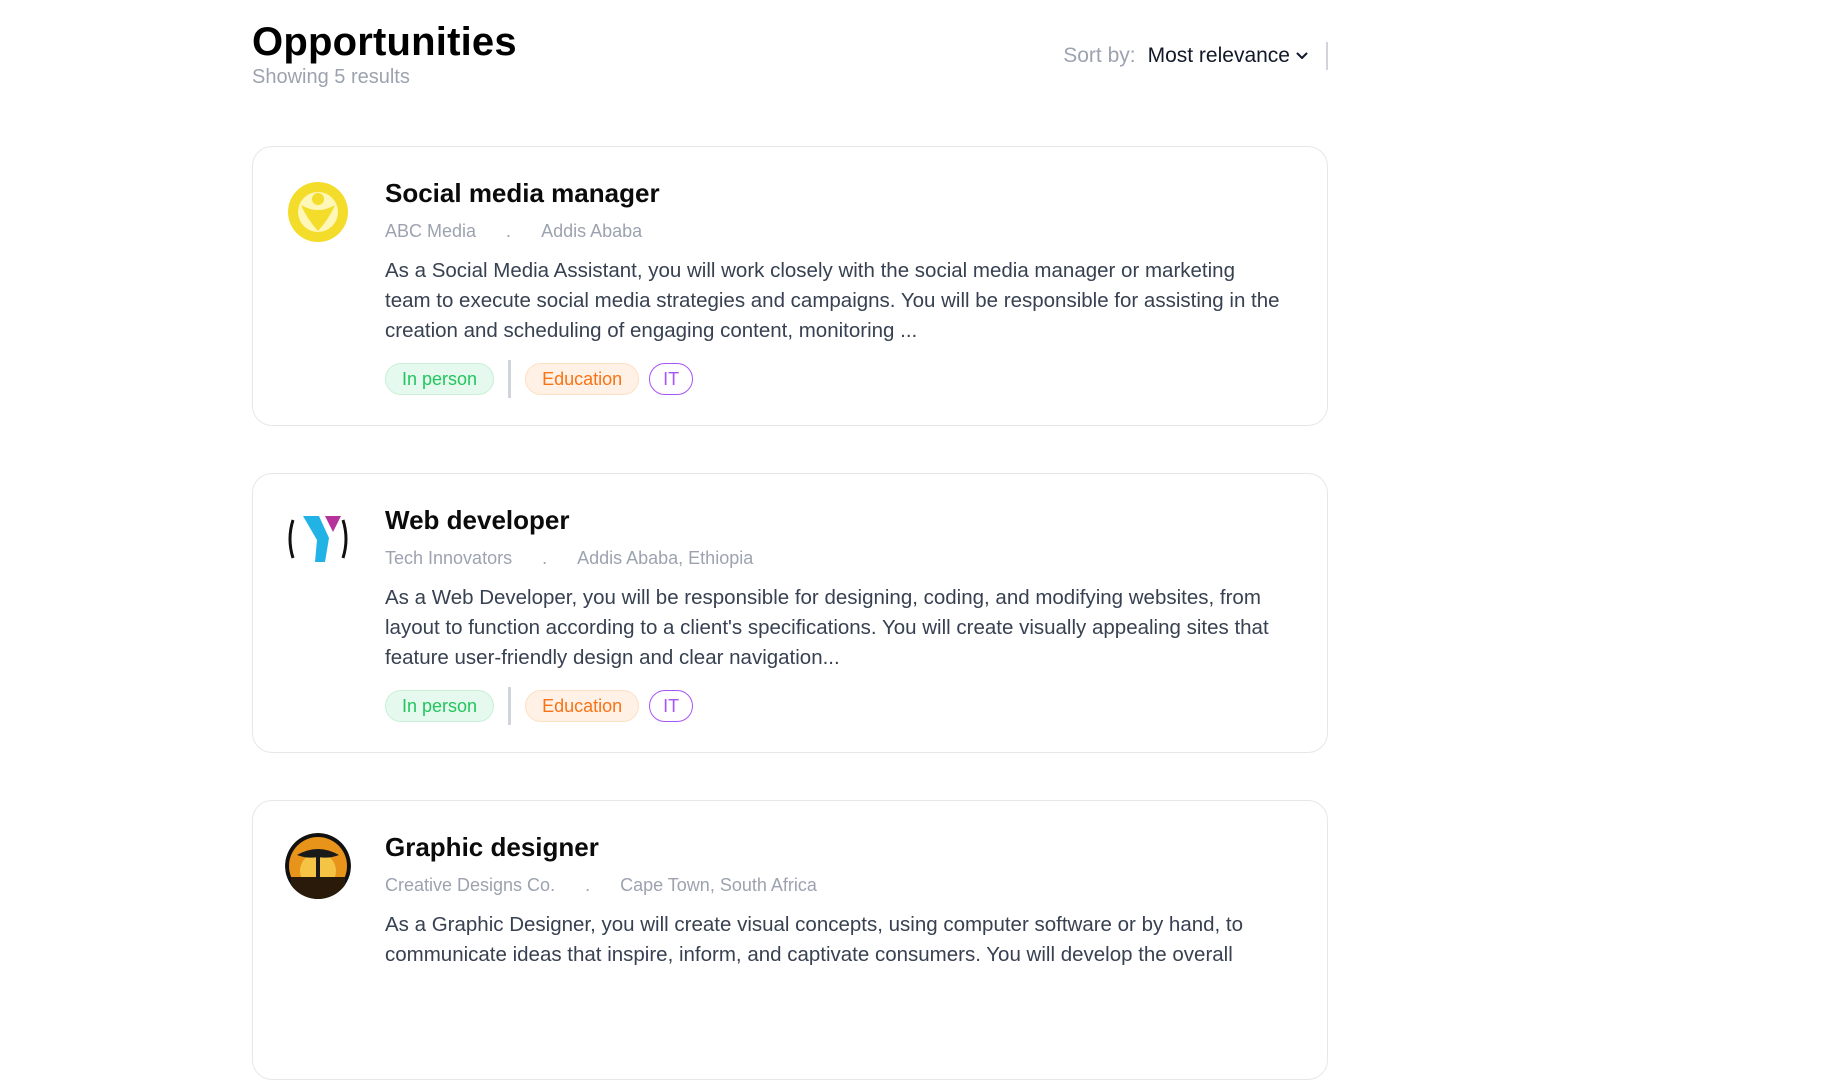  Describe the element at coordinates (318, 539) in the screenshot. I see `the-y-logo-icon: the` at that location.